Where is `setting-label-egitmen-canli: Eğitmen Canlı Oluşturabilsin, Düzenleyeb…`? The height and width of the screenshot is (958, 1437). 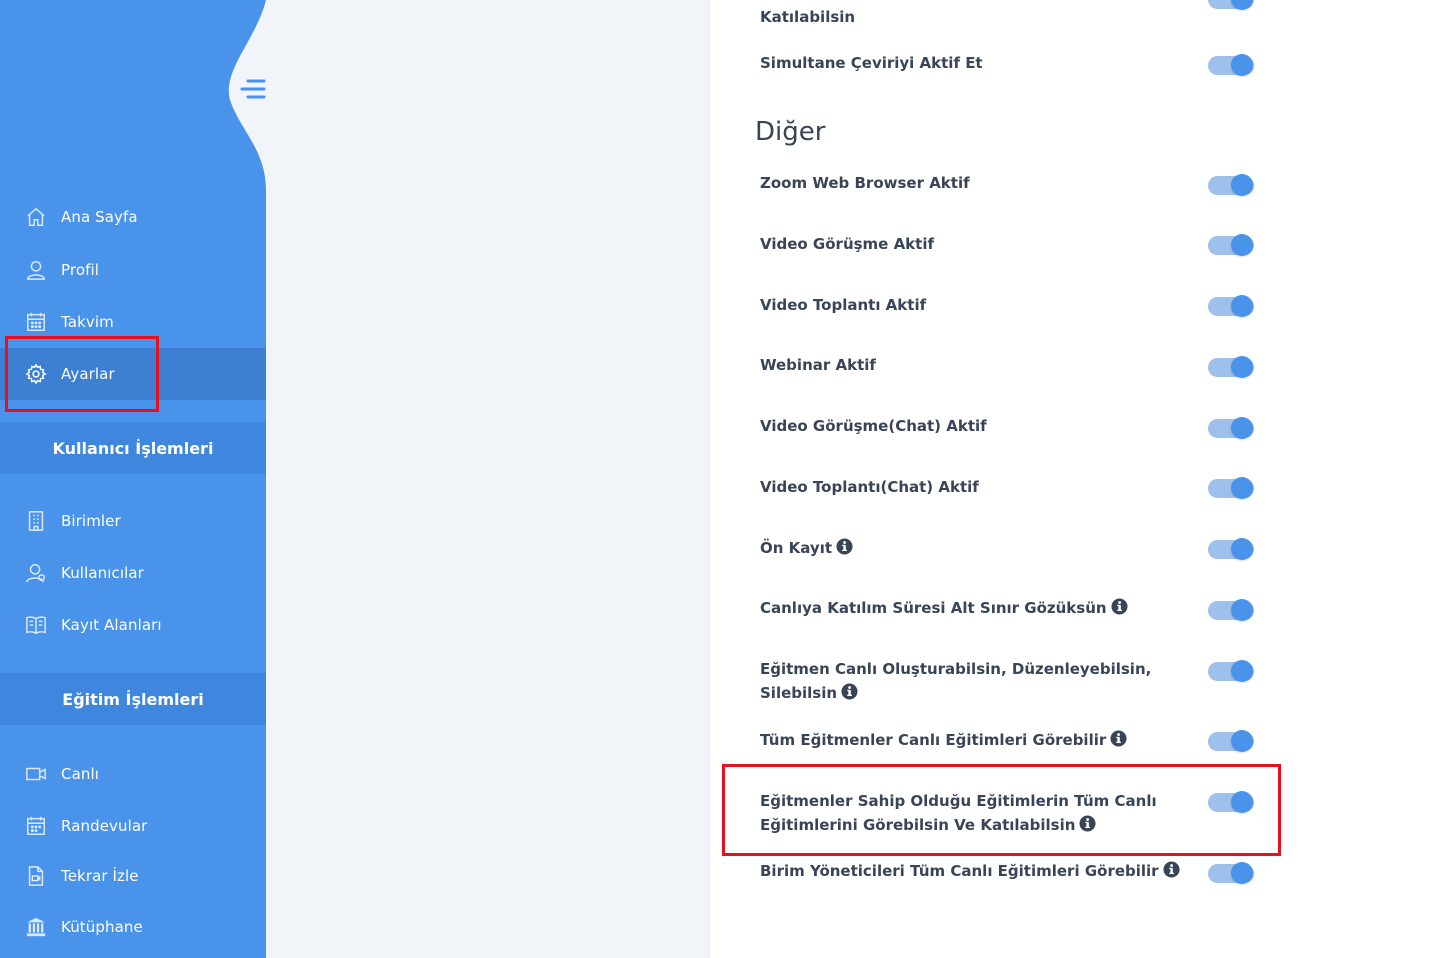 setting-label-egitmen-canli: Eğitmen Canlı Oluşturabilsin, Düzenleyeb… is located at coordinates (956, 681).